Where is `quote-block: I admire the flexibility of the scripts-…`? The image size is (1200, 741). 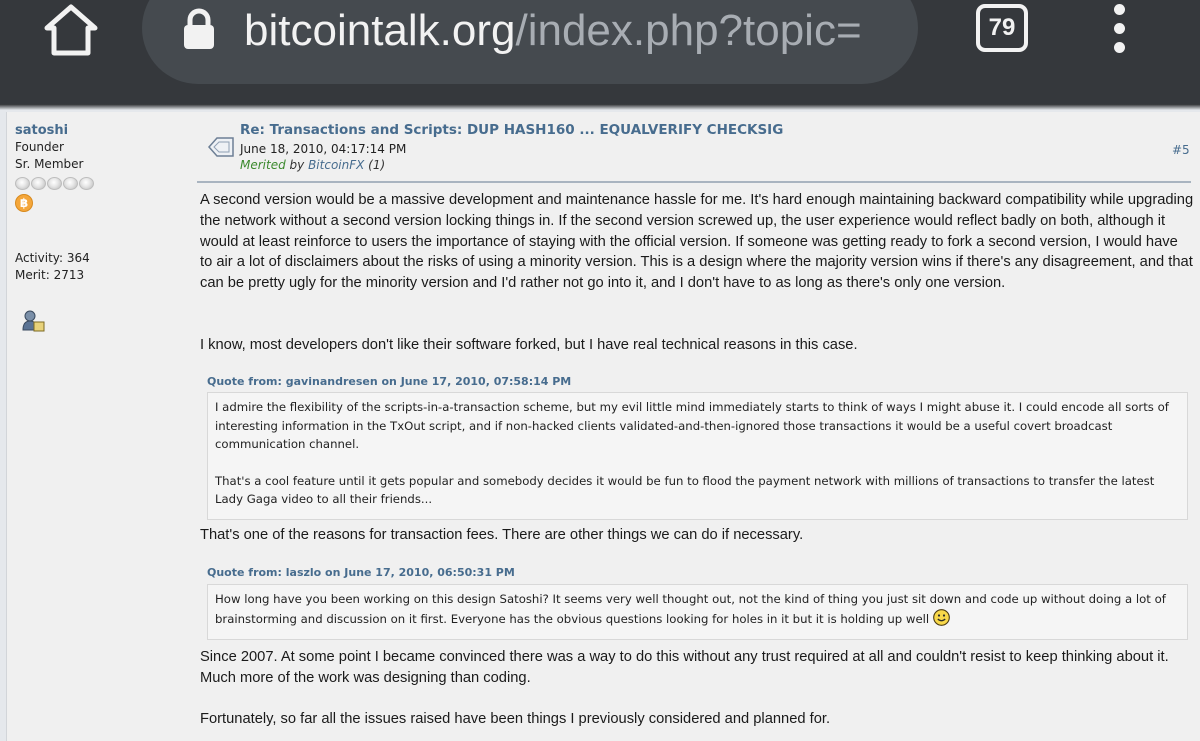 quote-block: I admire the flexibility of the scripts-… is located at coordinates (697, 456).